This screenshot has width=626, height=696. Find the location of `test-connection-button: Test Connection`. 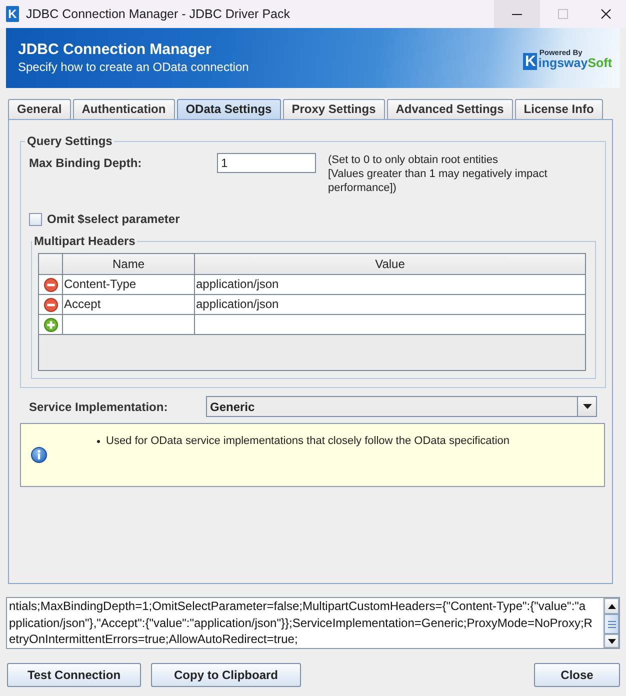

test-connection-button: Test Connection is located at coordinates (74, 675).